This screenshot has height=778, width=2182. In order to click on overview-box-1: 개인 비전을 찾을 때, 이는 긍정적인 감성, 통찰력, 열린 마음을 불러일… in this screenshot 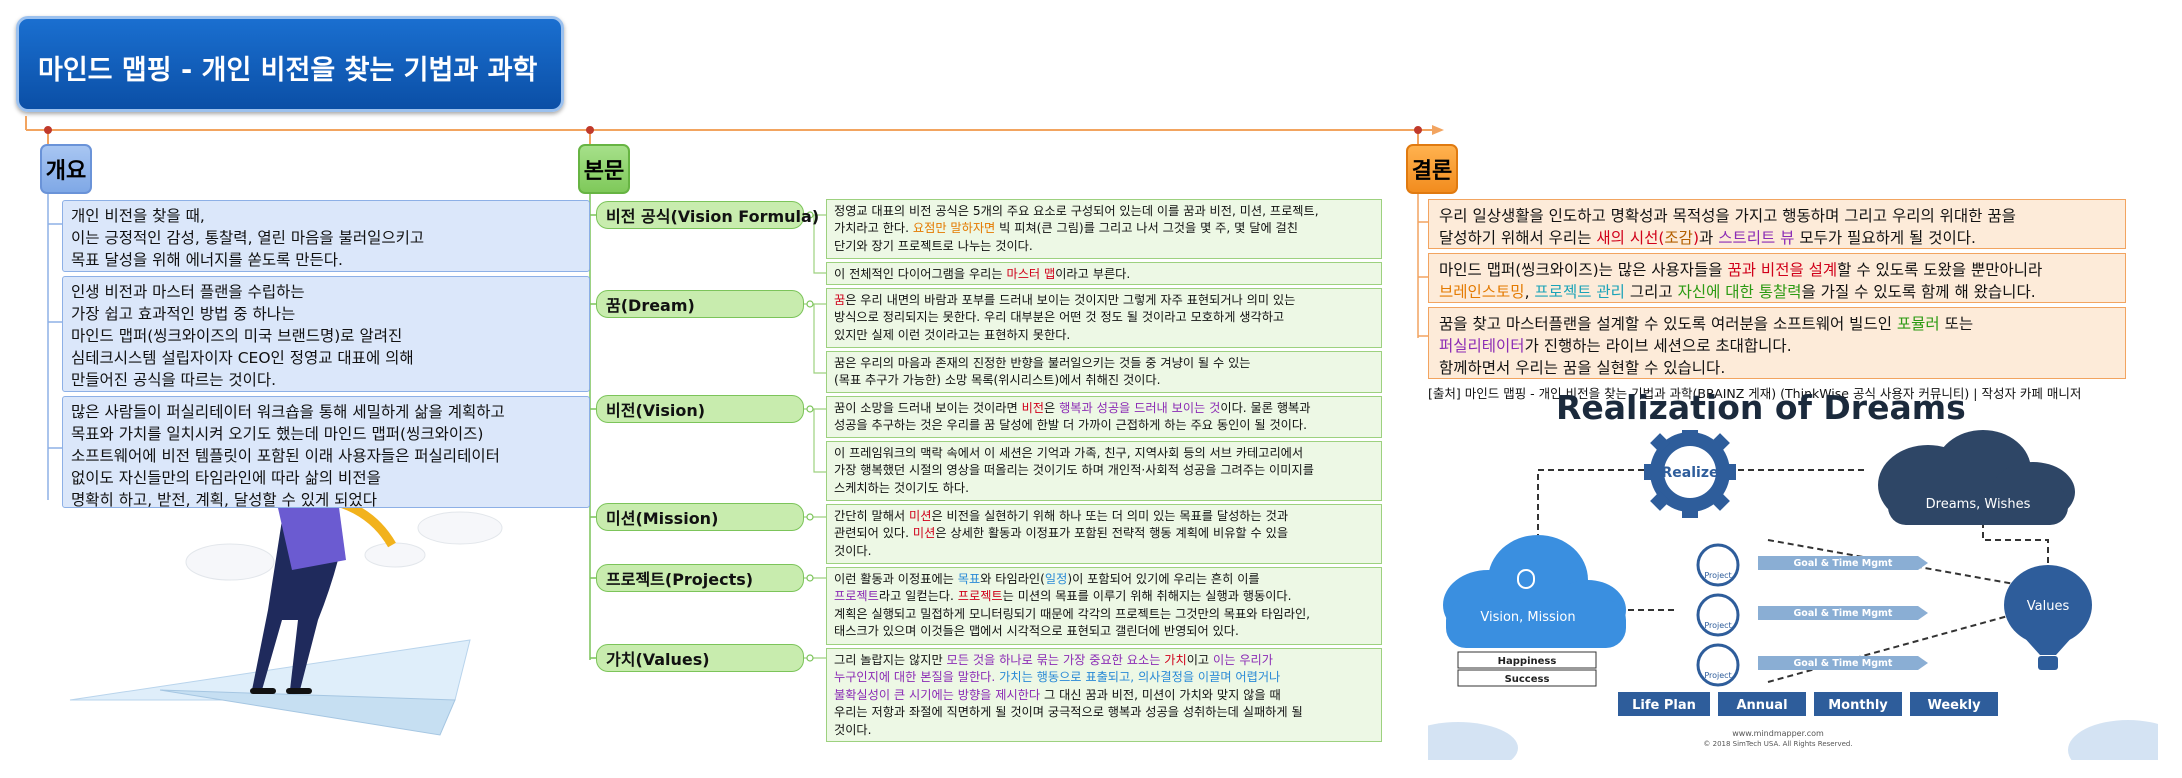, I will do `click(326, 236)`.